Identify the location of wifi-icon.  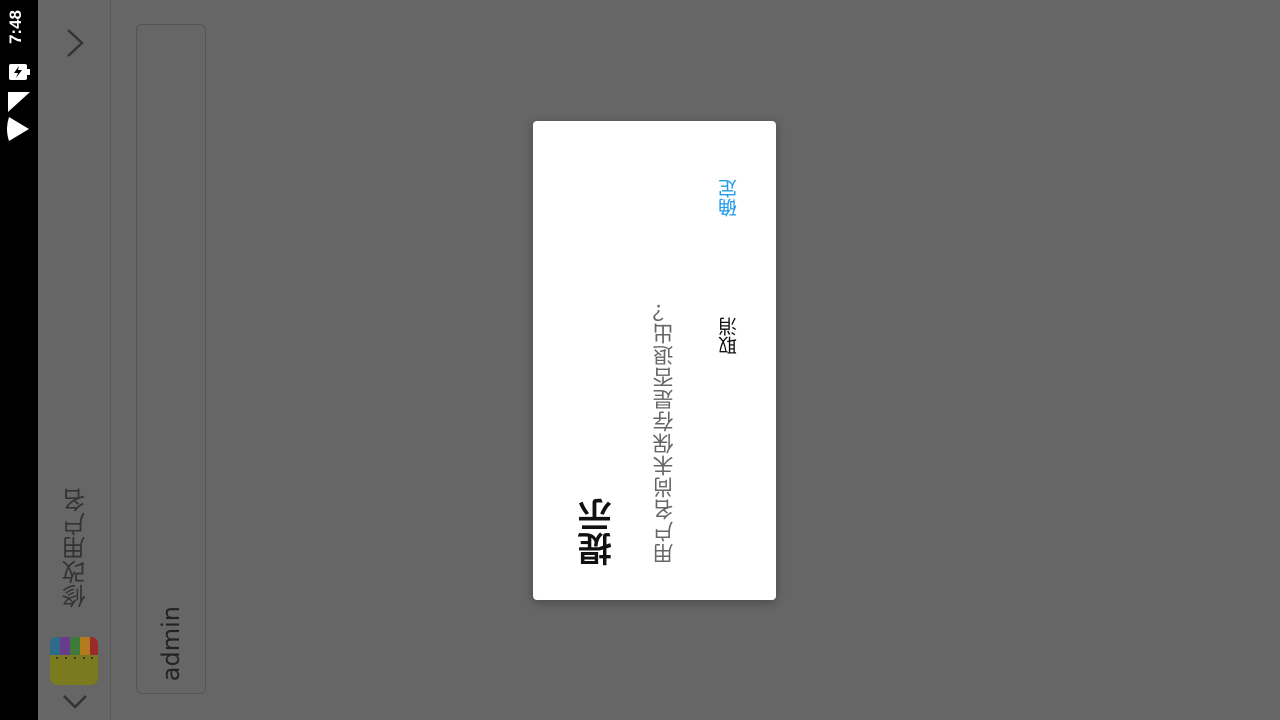
(18, 129).